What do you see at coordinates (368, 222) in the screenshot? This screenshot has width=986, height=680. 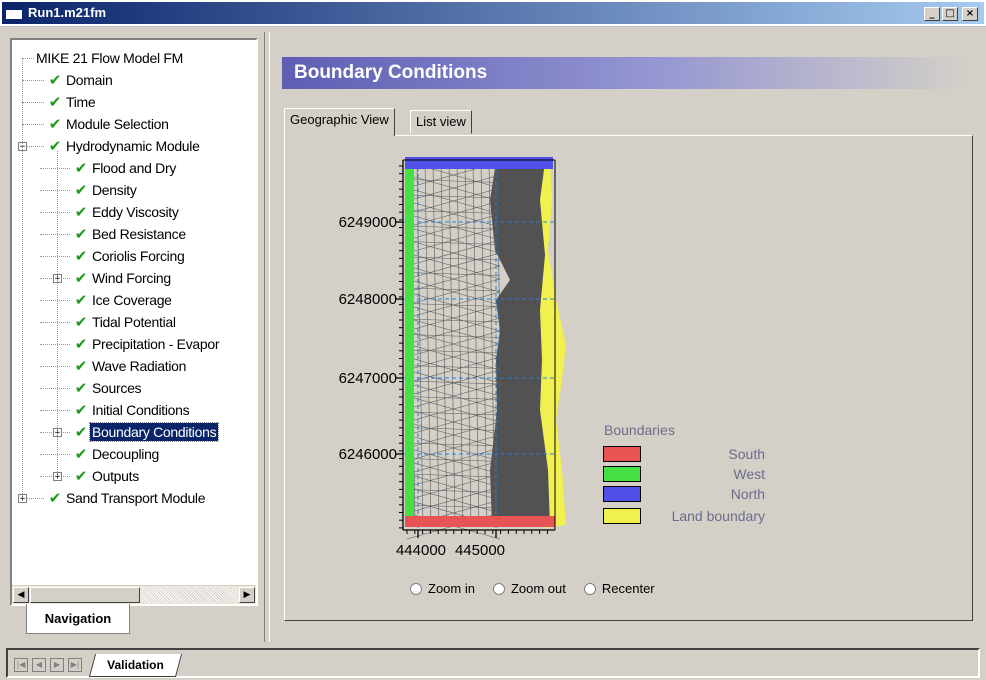 I see `y-tick-label: 6249000` at bounding box center [368, 222].